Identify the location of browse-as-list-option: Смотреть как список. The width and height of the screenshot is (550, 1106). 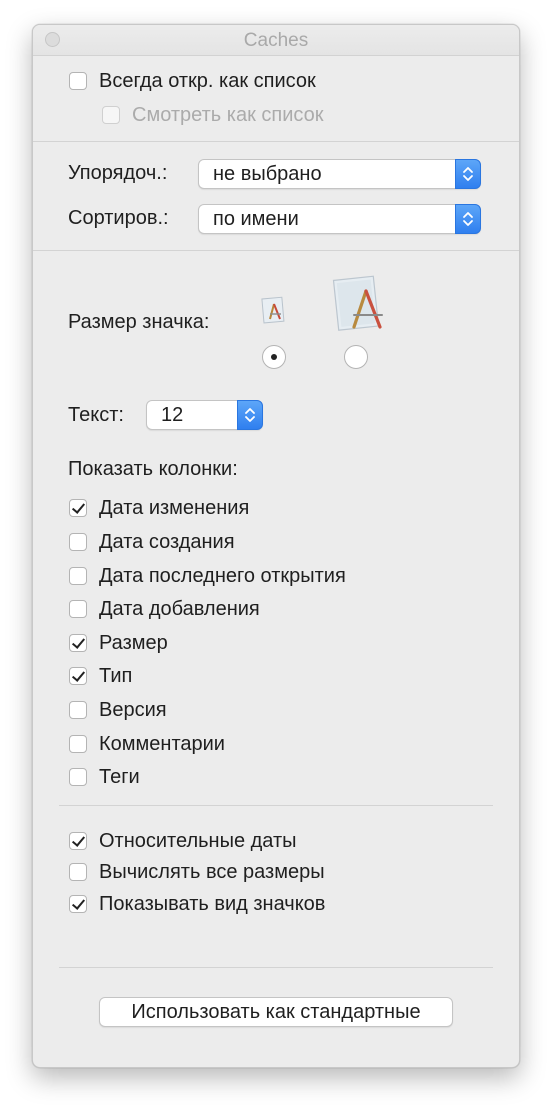
(212, 115).